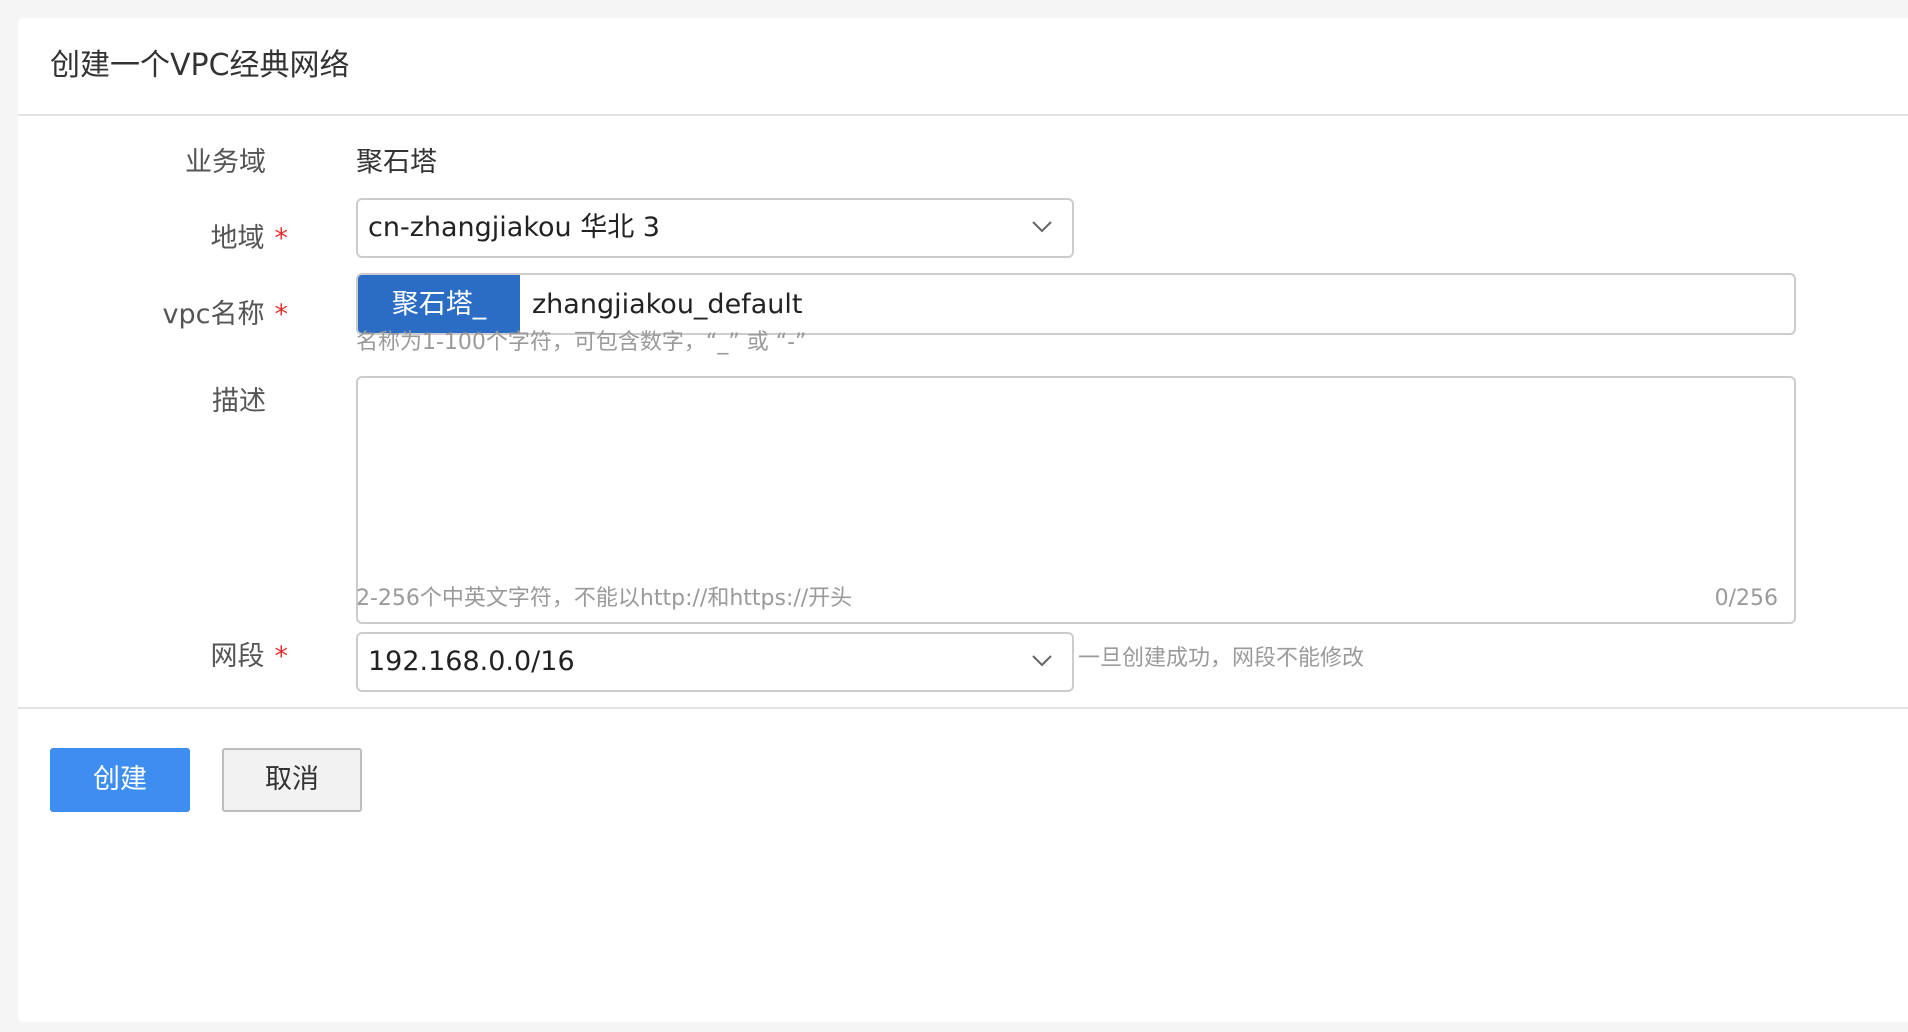  Describe the element at coordinates (1157, 304) in the screenshot. I see `vpc-name-input` at that location.